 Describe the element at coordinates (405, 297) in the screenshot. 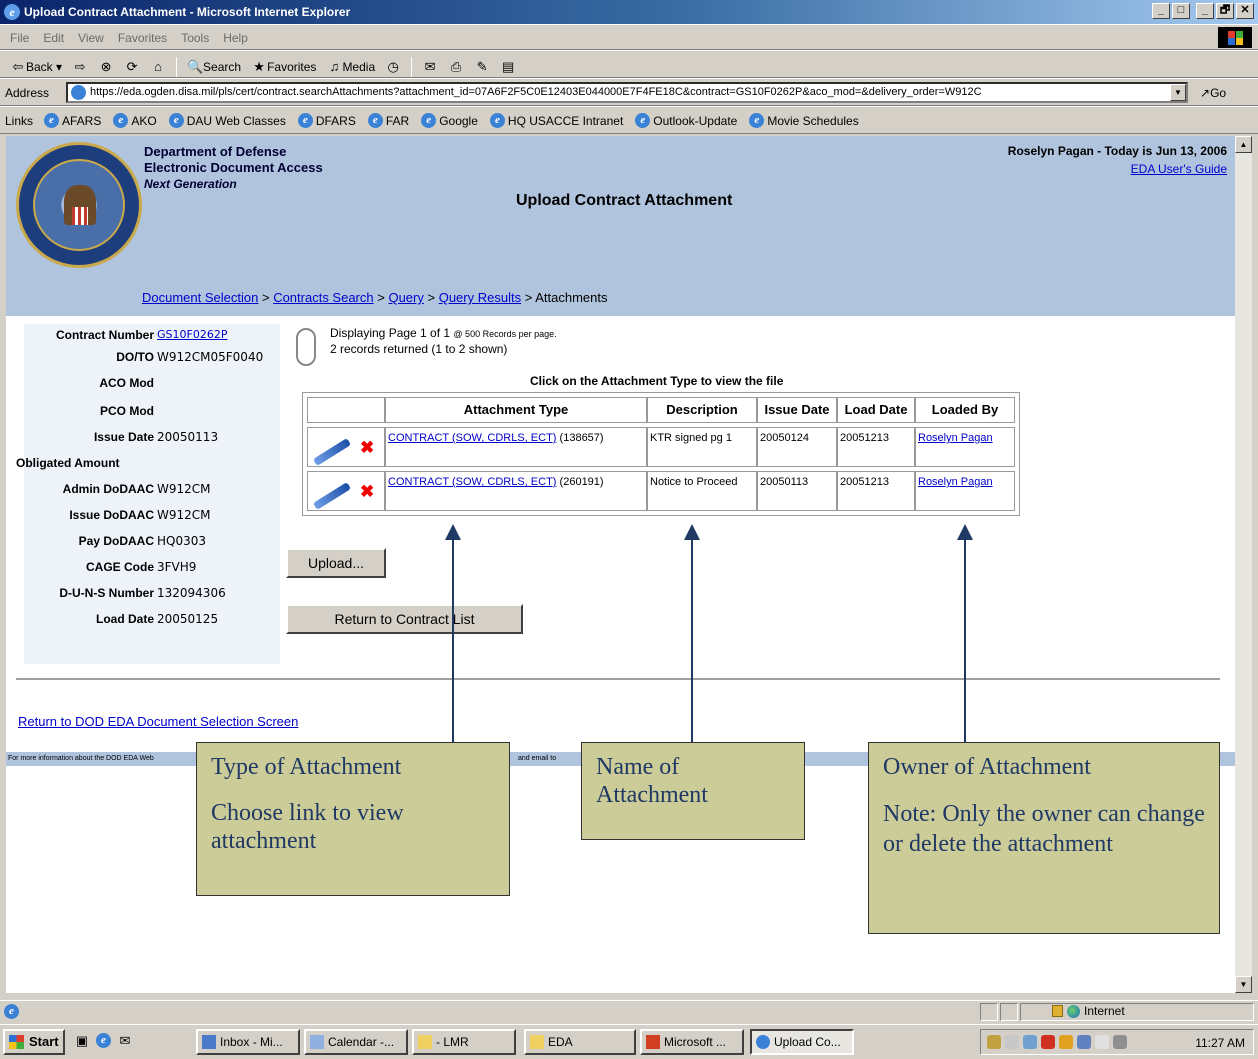

I see `breadcrumb-query: Query` at that location.